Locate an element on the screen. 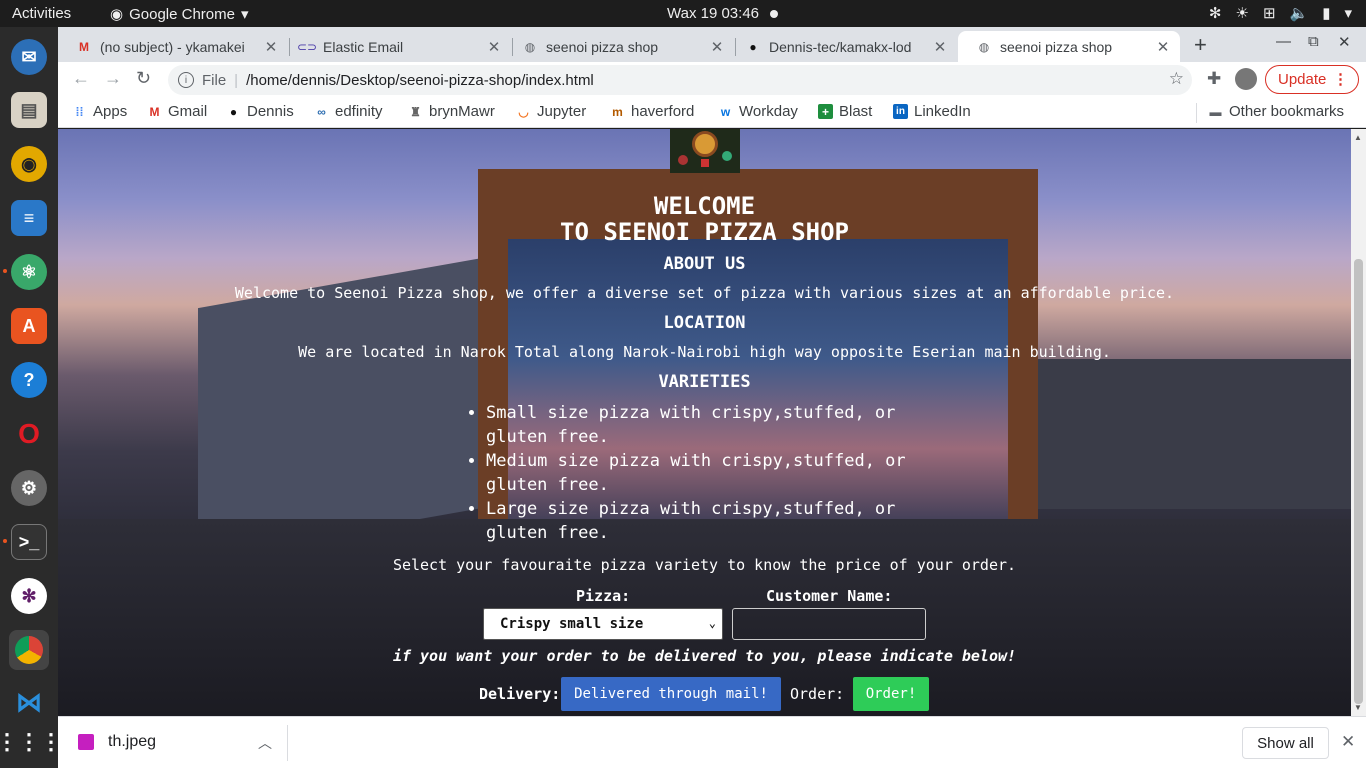  brightness-icon: ☀ is located at coordinates (1241, 13).